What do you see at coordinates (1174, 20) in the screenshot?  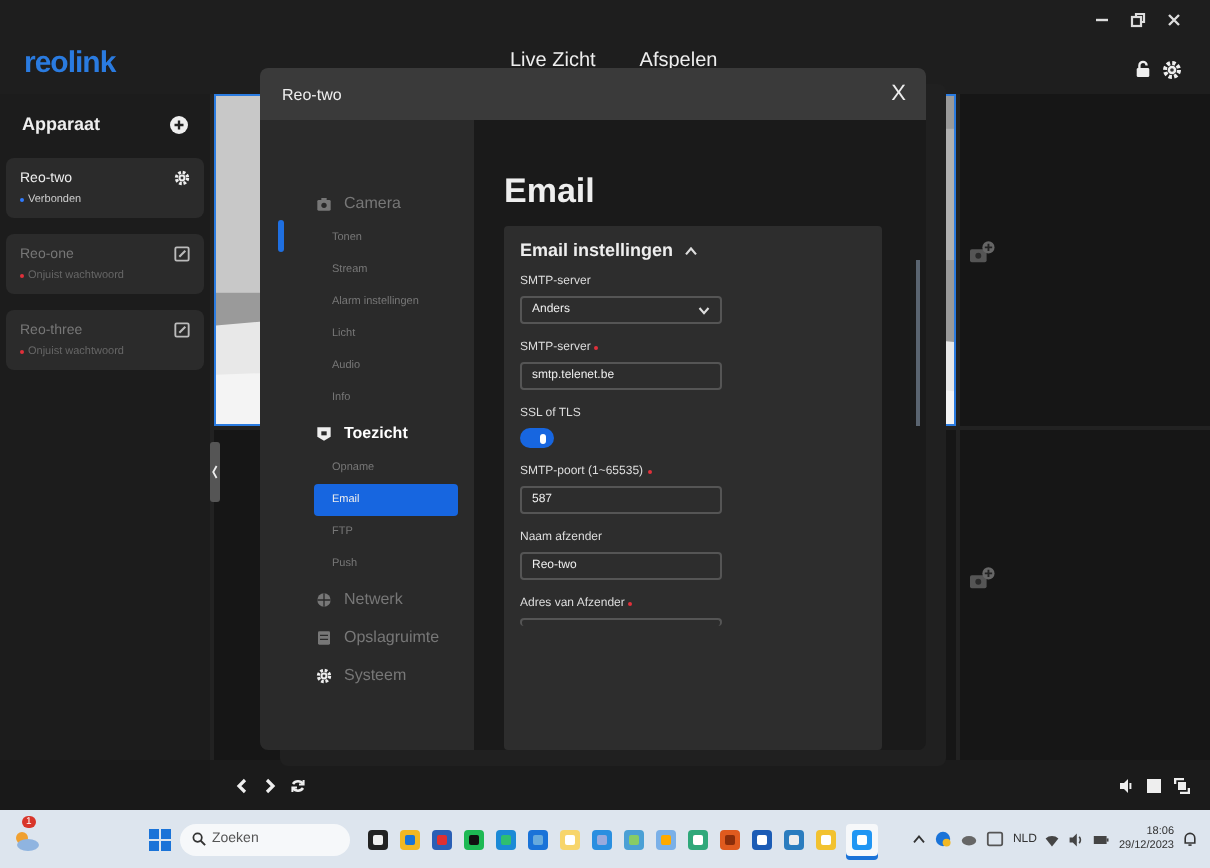 I see `close-icon` at bounding box center [1174, 20].